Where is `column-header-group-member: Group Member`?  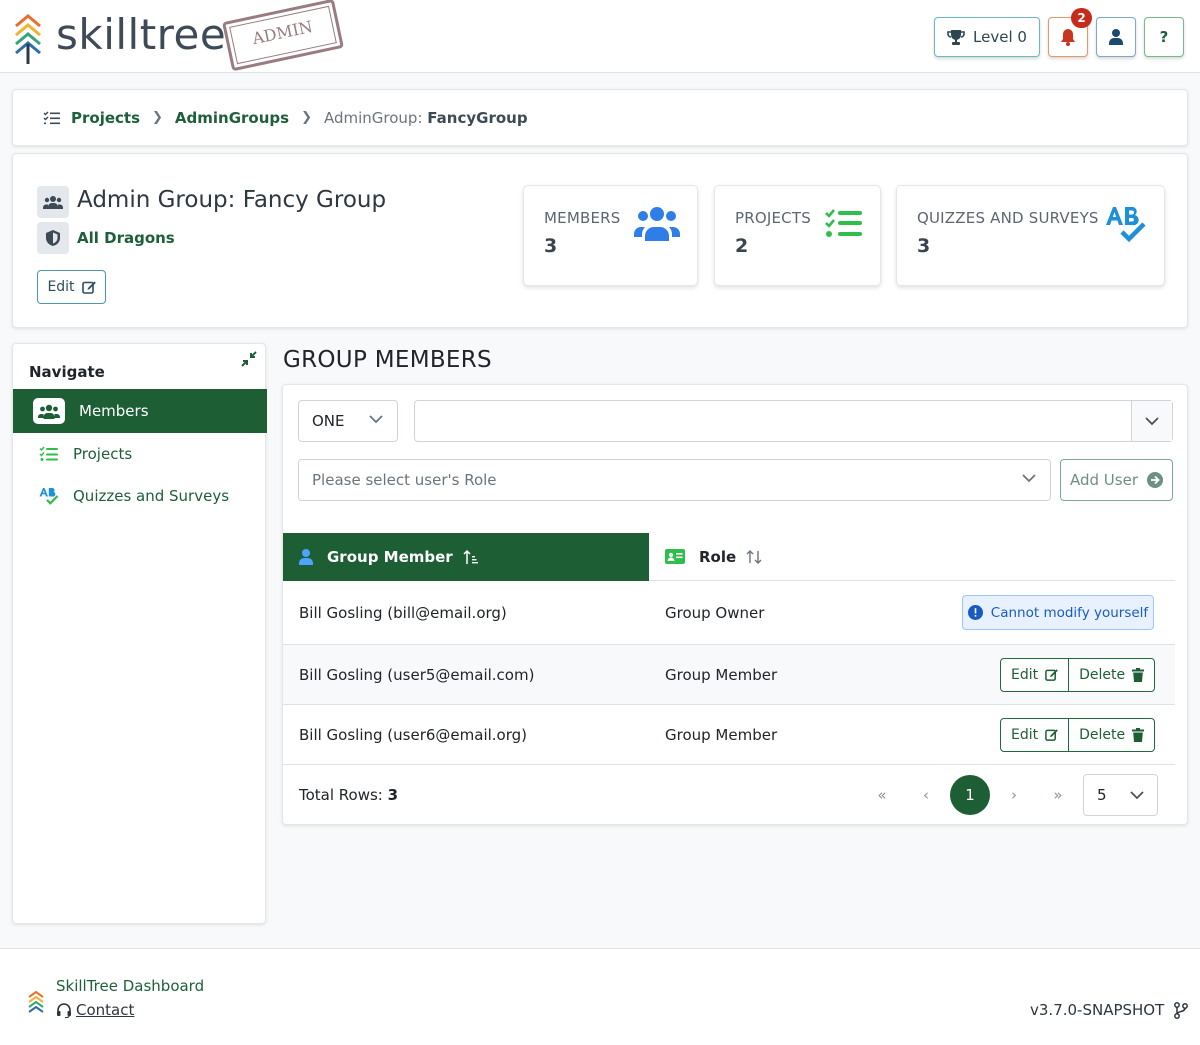
column-header-group-member: Group Member is located at coordinates (466, 557).